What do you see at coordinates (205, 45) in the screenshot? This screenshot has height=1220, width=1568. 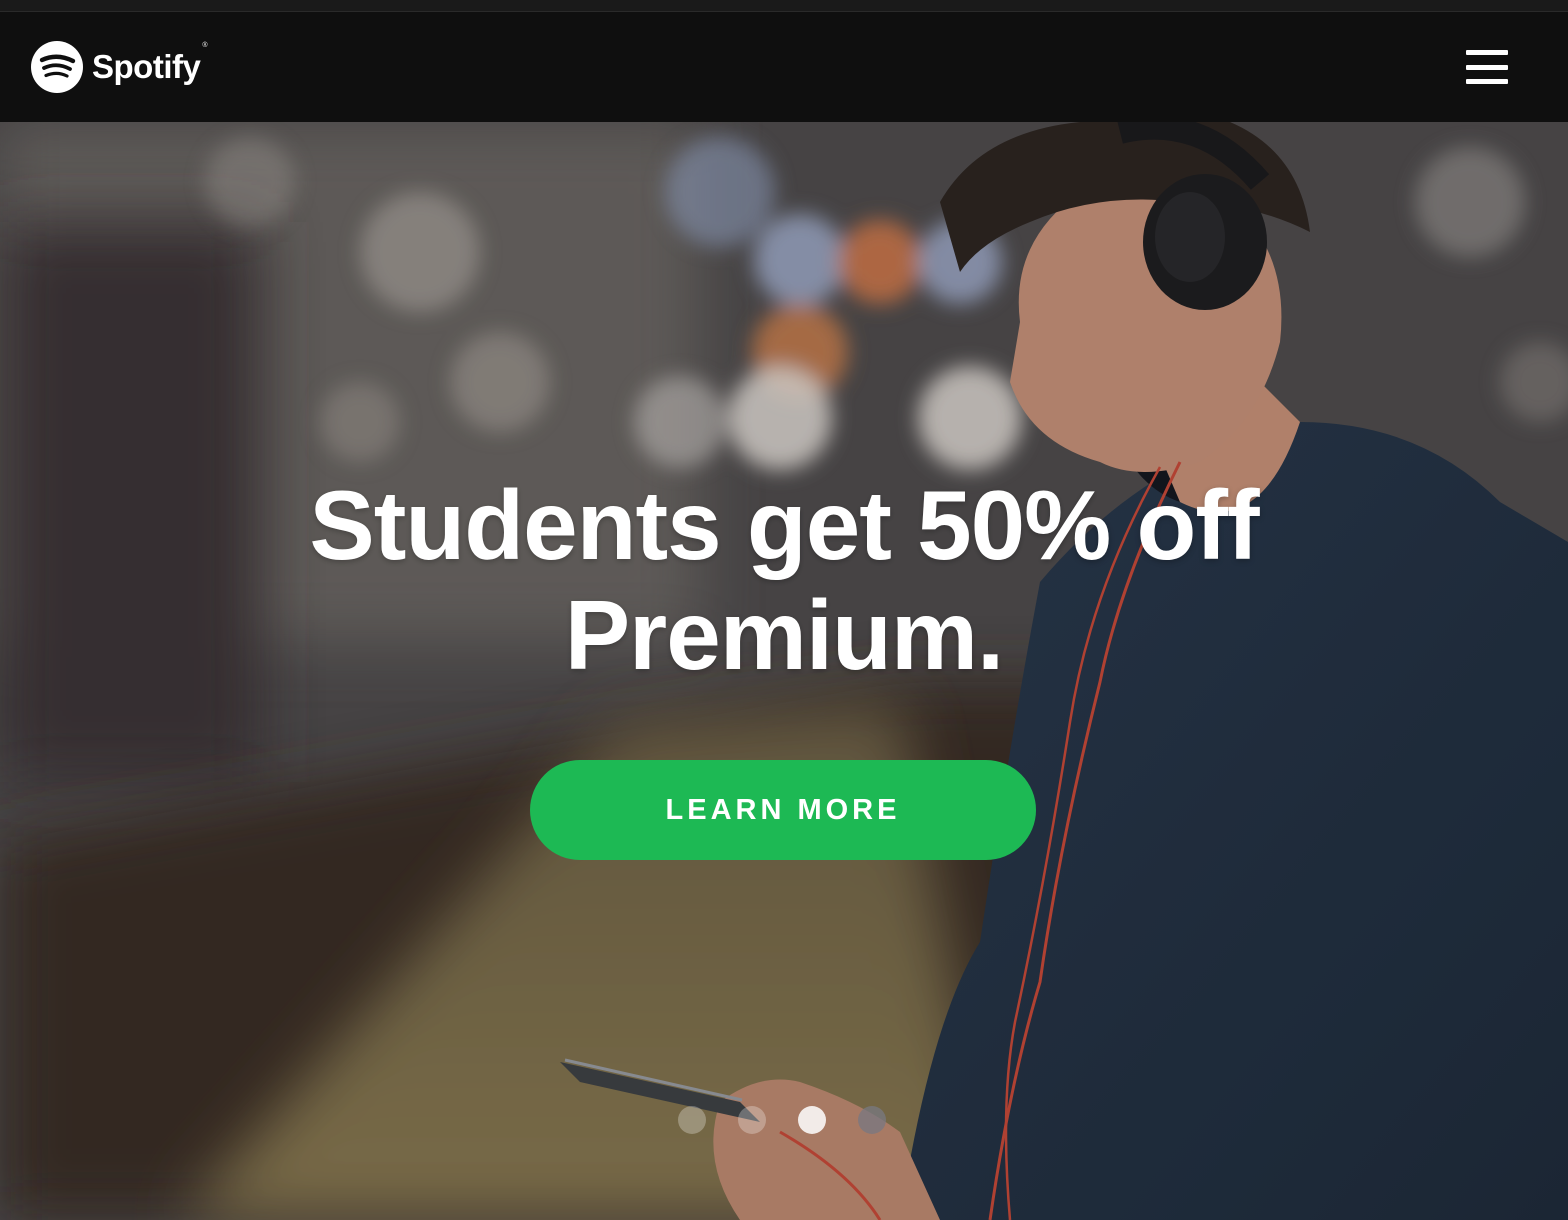 I see `logo-trademark: ®` at bounding box center [205, 45].